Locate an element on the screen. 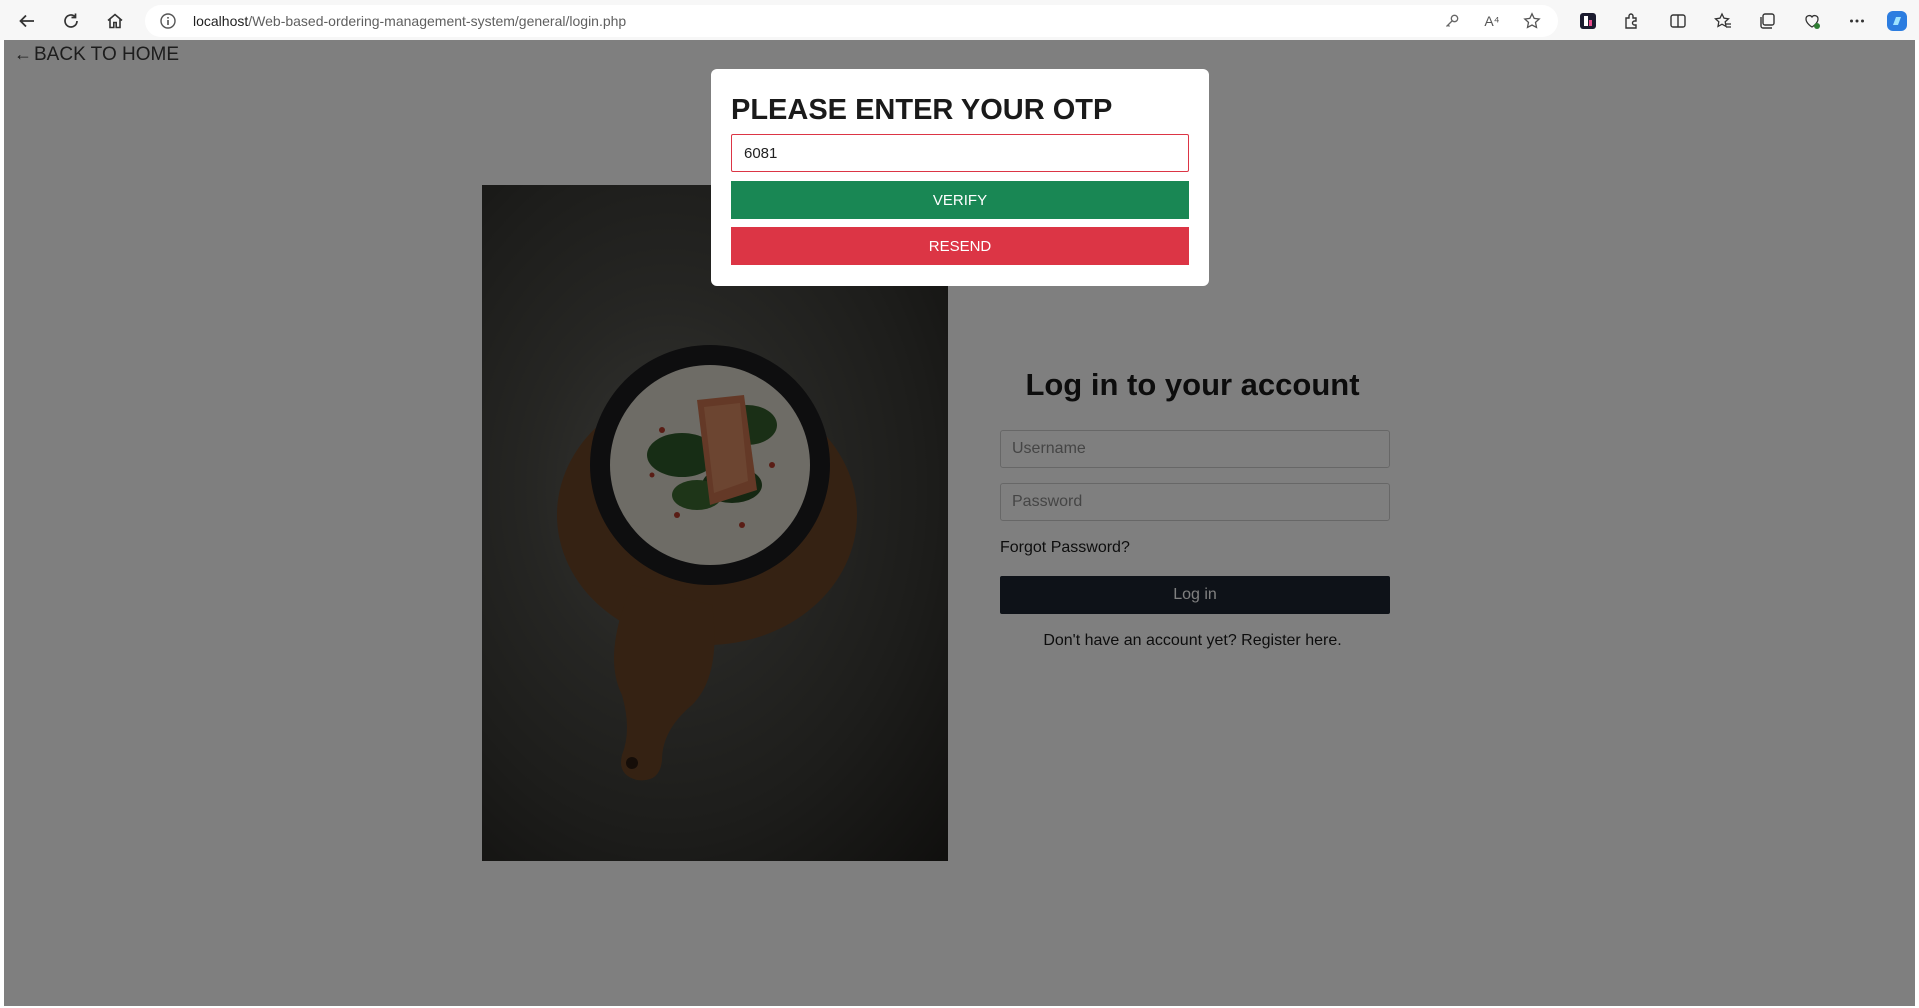  more-icon is located at coordinates (1857, 21).